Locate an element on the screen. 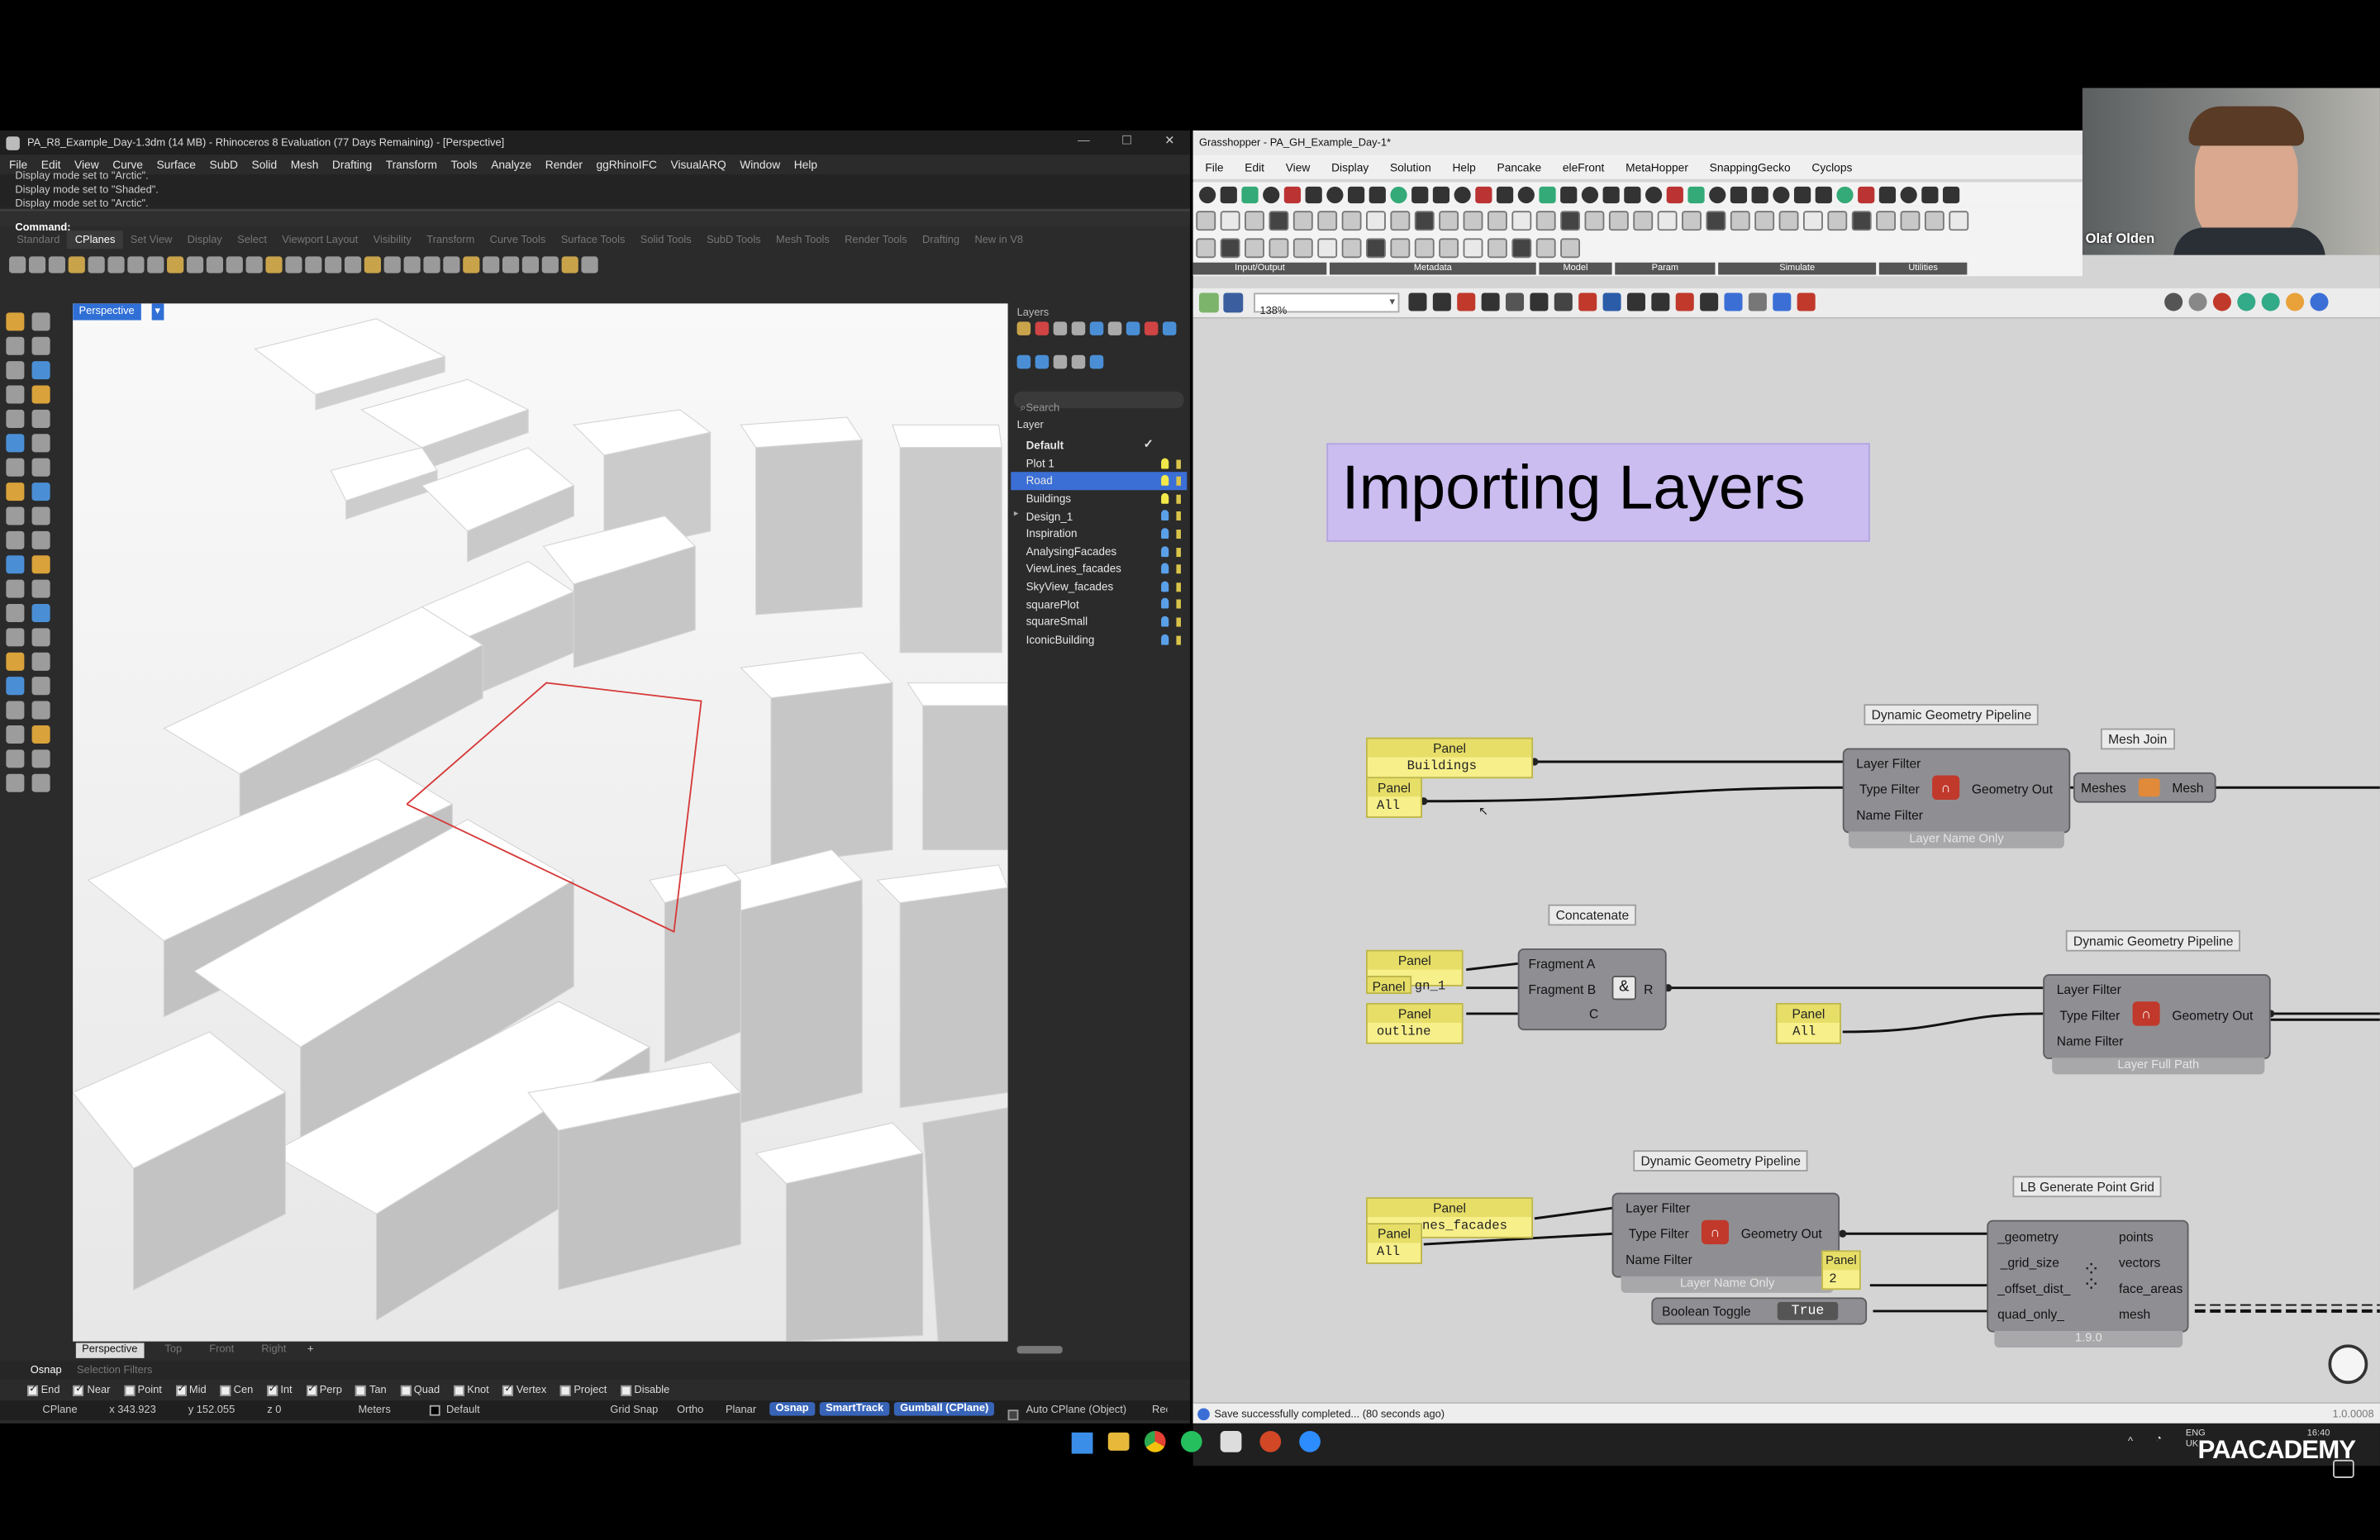 This screenshot has height=1540, width=2380. output-points: points is located at coordinates (2136, 1236).